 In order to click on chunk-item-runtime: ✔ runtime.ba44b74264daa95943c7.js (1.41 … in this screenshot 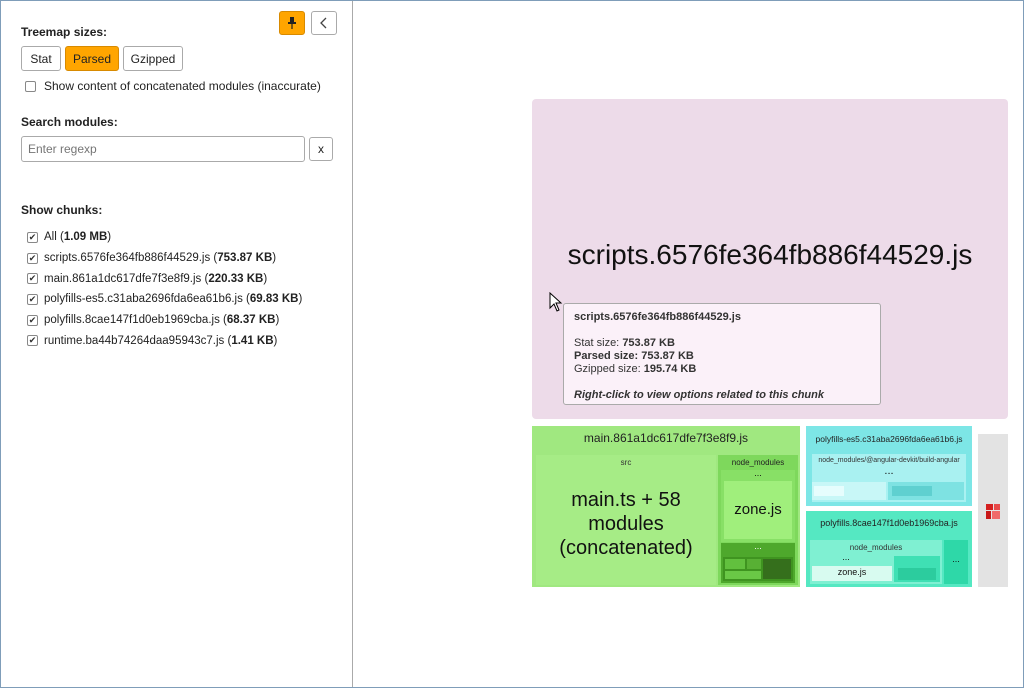, I will do `click(164, 340)`.